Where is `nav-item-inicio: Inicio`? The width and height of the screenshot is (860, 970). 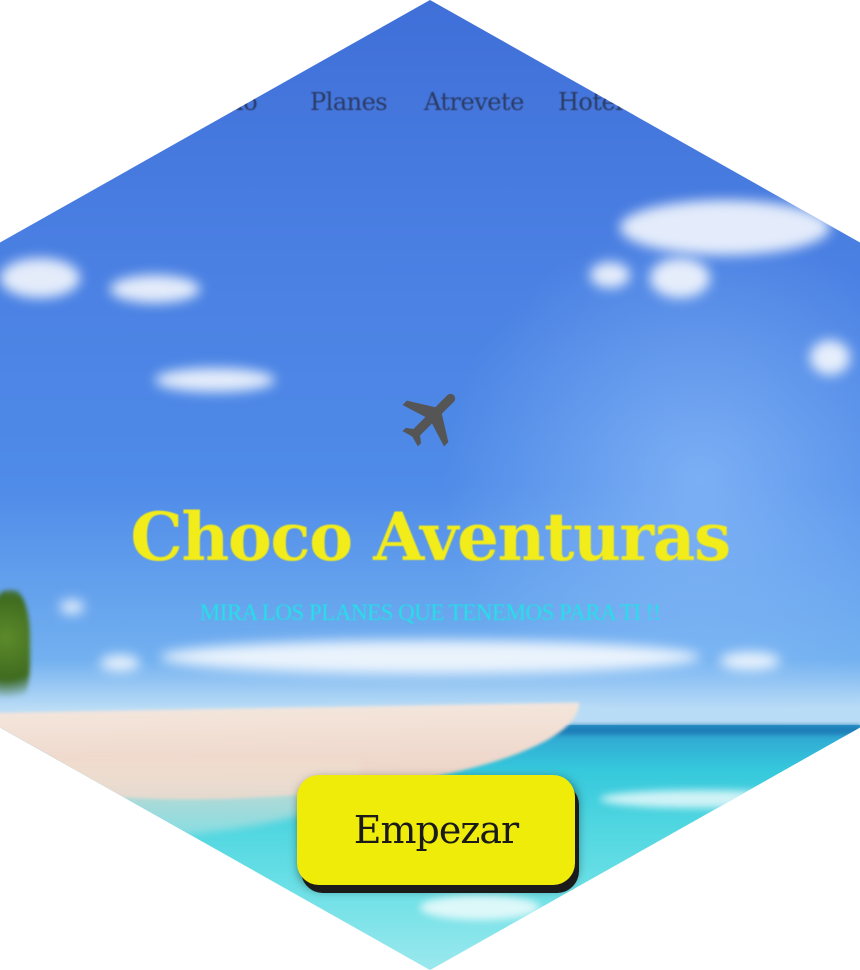
nav-item-inicio: Inicio is located at coordinates (225, 102).